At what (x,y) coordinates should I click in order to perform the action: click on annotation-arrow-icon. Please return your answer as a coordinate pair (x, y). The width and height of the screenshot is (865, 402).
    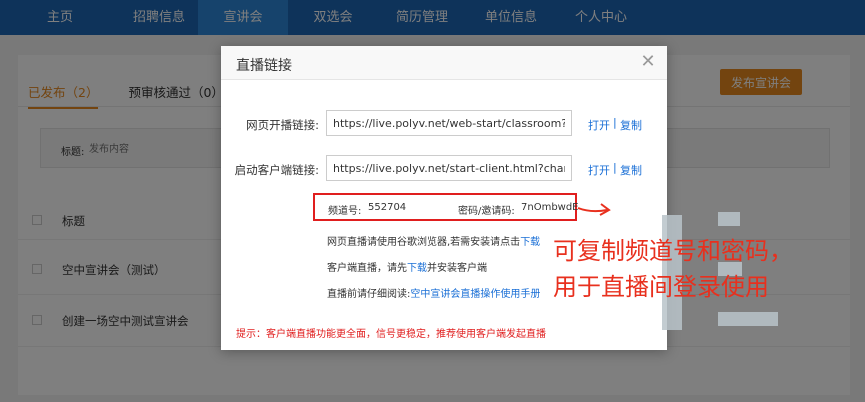
    Looking at the image, I should click on (594, 209).